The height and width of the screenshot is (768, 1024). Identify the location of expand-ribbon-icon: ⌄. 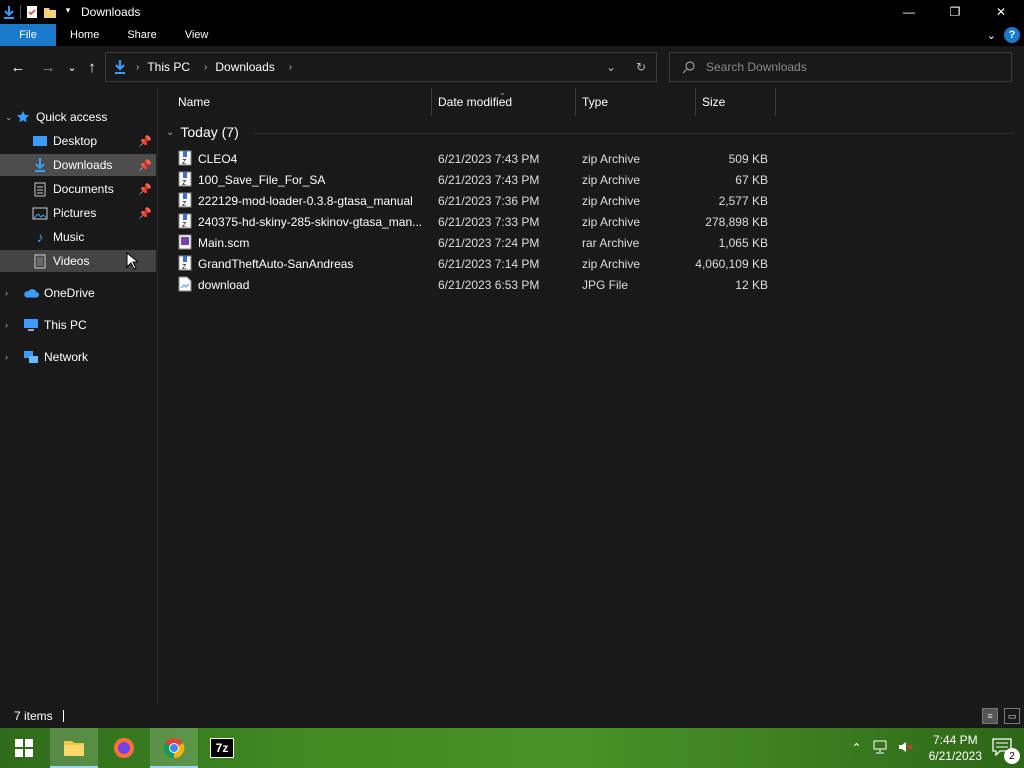
(991, 35).